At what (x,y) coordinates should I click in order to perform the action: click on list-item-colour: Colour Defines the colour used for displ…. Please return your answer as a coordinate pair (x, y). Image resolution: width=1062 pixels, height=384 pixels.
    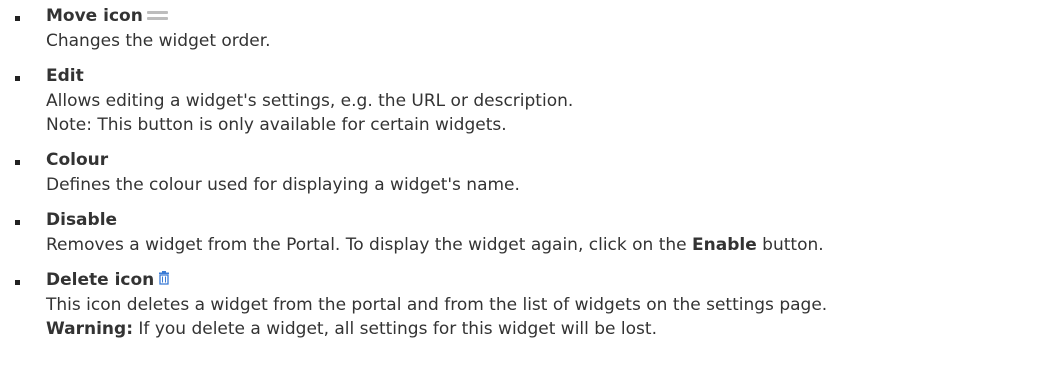
    Looking at the image, I should click on (531, 172).